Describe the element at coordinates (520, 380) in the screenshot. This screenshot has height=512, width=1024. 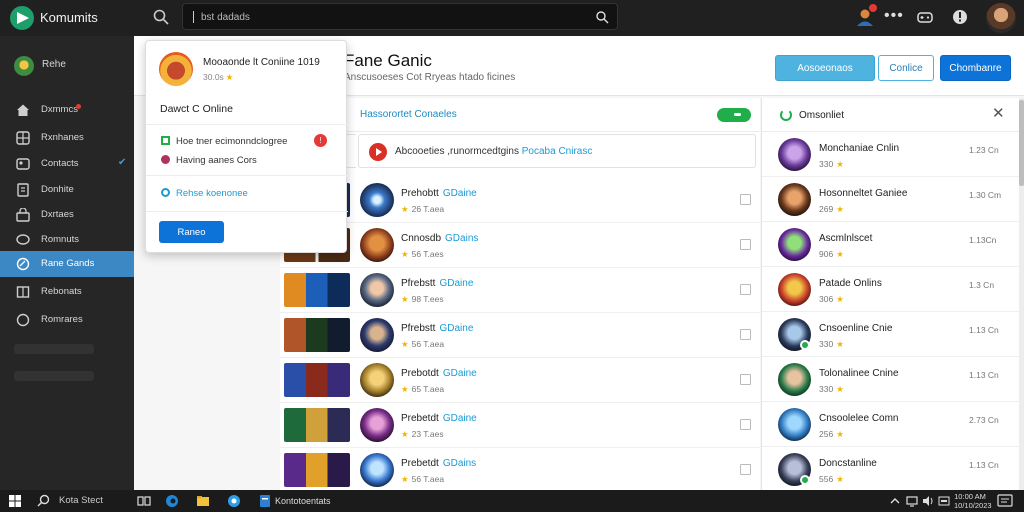
I see `game-row: Prebotdt GDaine ★ 65 T.aea` at that location.